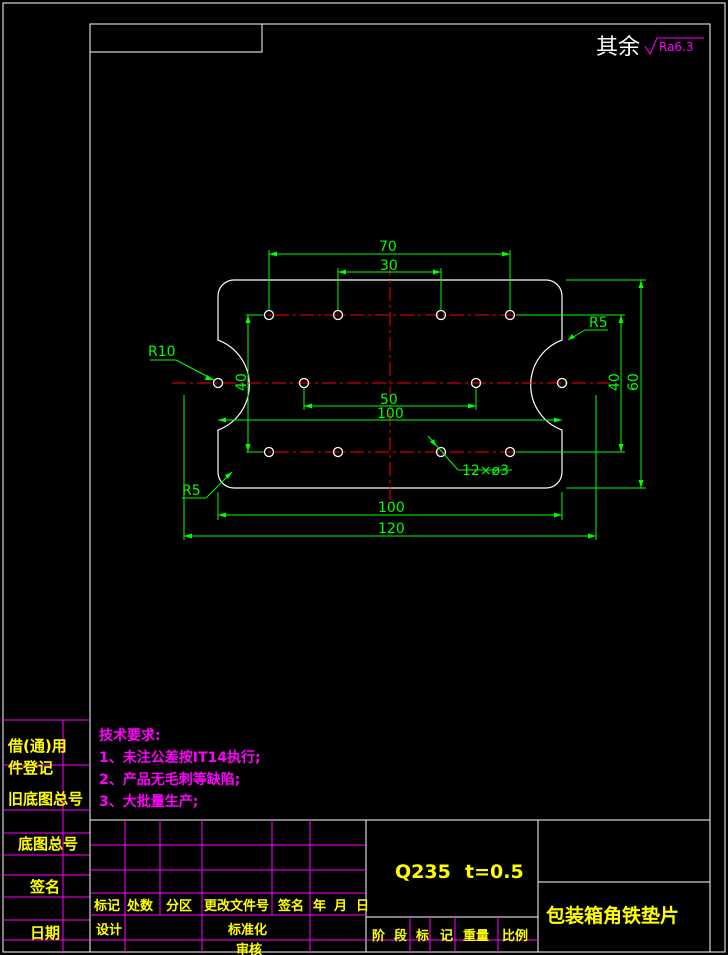 The width and height of the screenshot is (728, 955). Describe the element at coordinates (44, 887) in the screenshot. I see `side-label: 签名` at that location.